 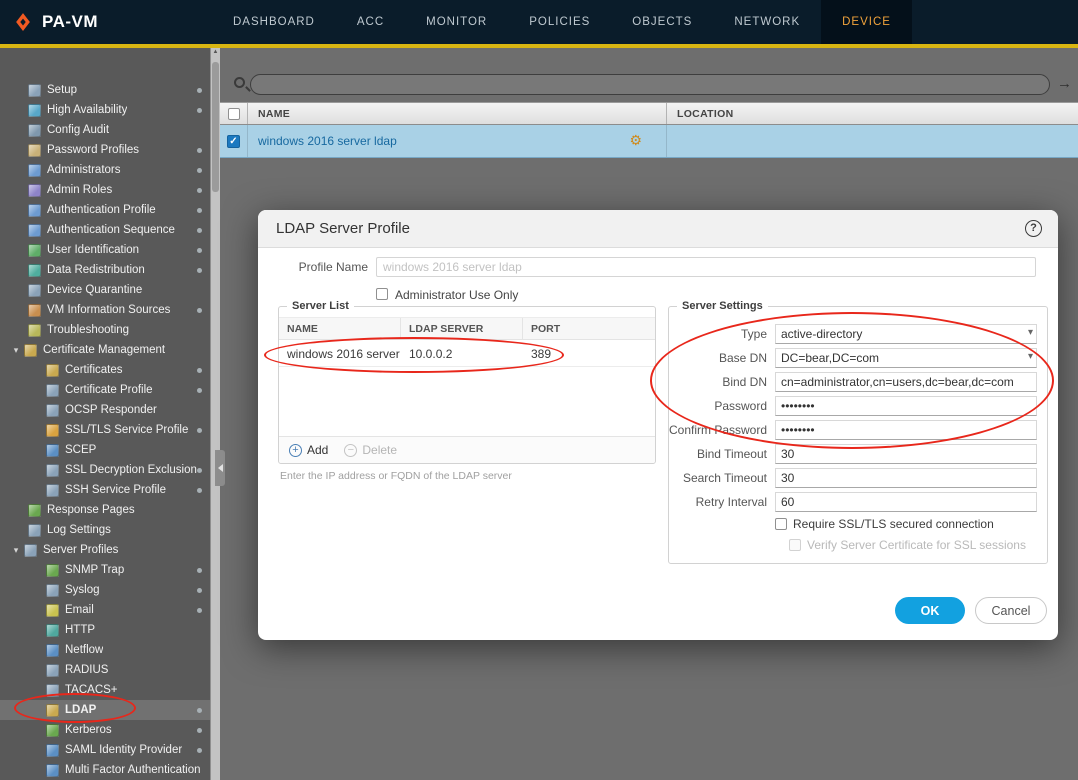 I want to click on select-all-checkbox, so click(x=233, y=113).